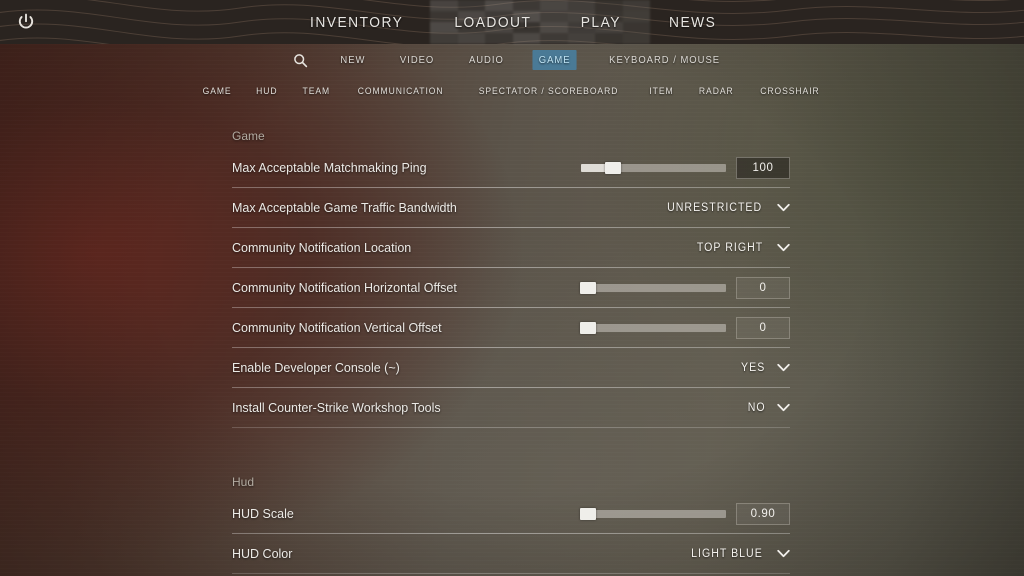 Image resolution: width=1024 pixels, height=576 pixels. What do you see at coordinates (329, 167) in the screenshot?
I see `setting-label: Max Acceptable Matchmaking Ping` at bounding box center [329, 167].